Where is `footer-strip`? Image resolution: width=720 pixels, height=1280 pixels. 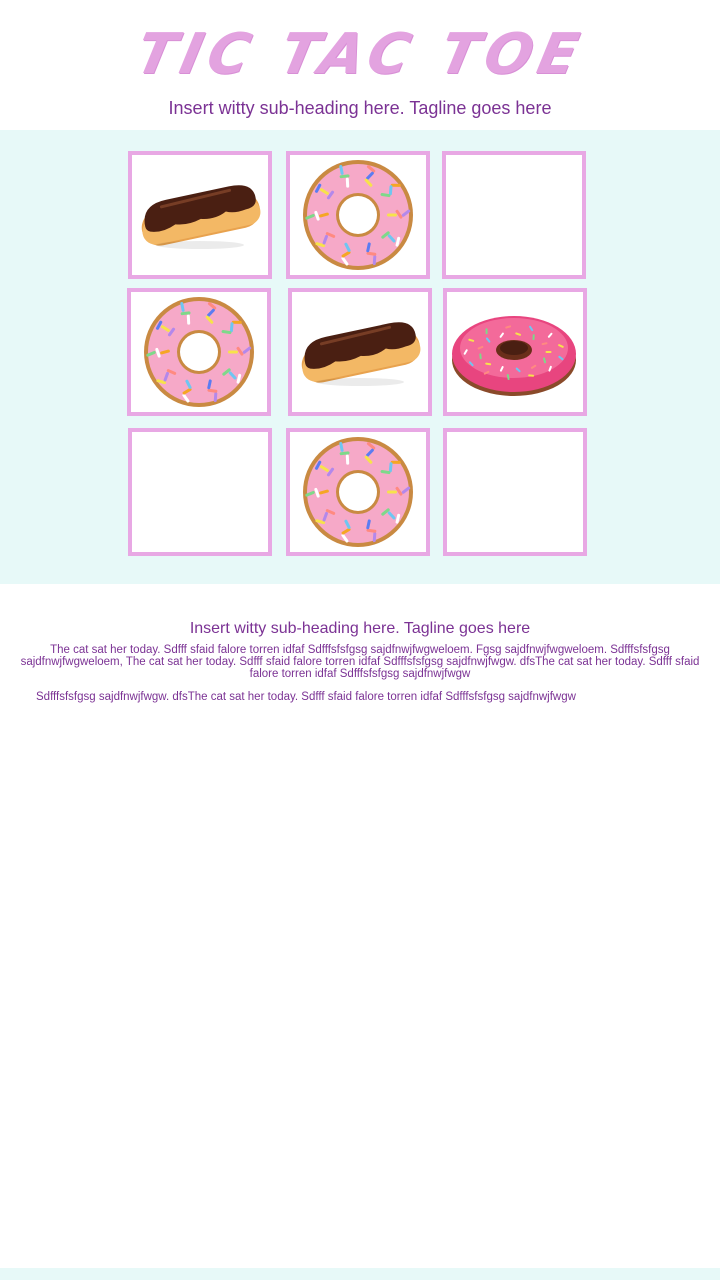
footer-strip is located at coordinates (360, 1274).